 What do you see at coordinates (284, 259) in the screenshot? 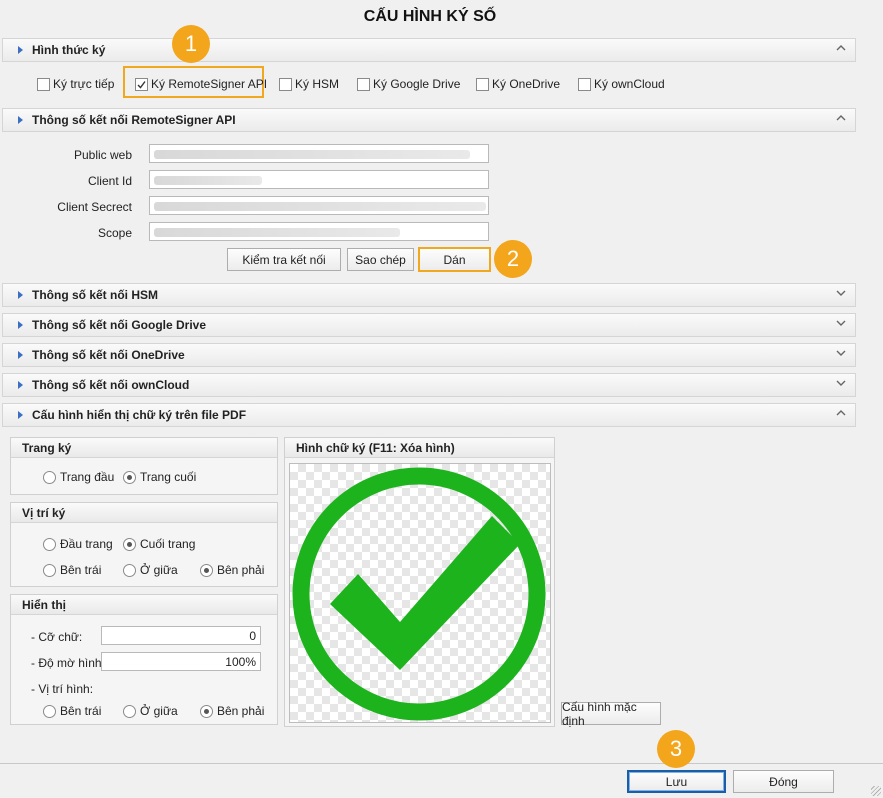
I see `test-connection-button: Kiểm tra kết nối` at bounding box center [284, 259].